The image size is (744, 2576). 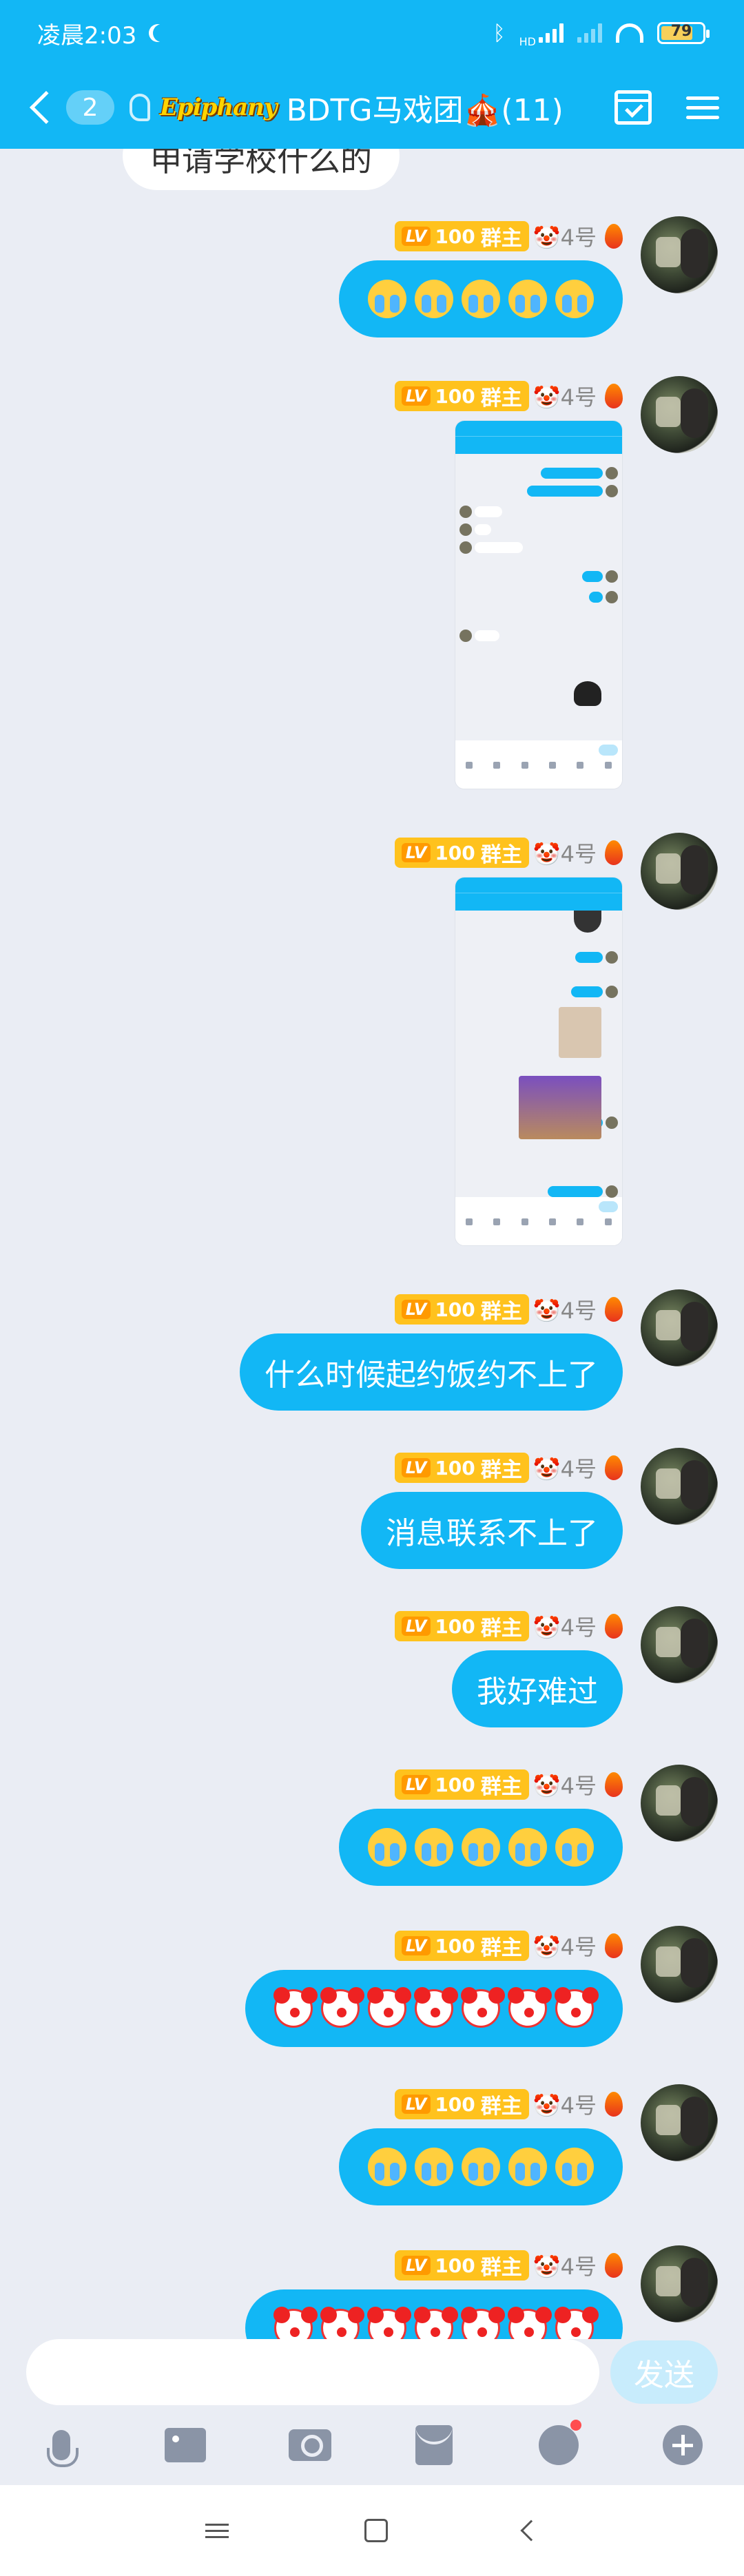 What do you see at coordinates (309, 2445) in the screenshot?
I see `camera-icon` at bounding box center [309, 2445].